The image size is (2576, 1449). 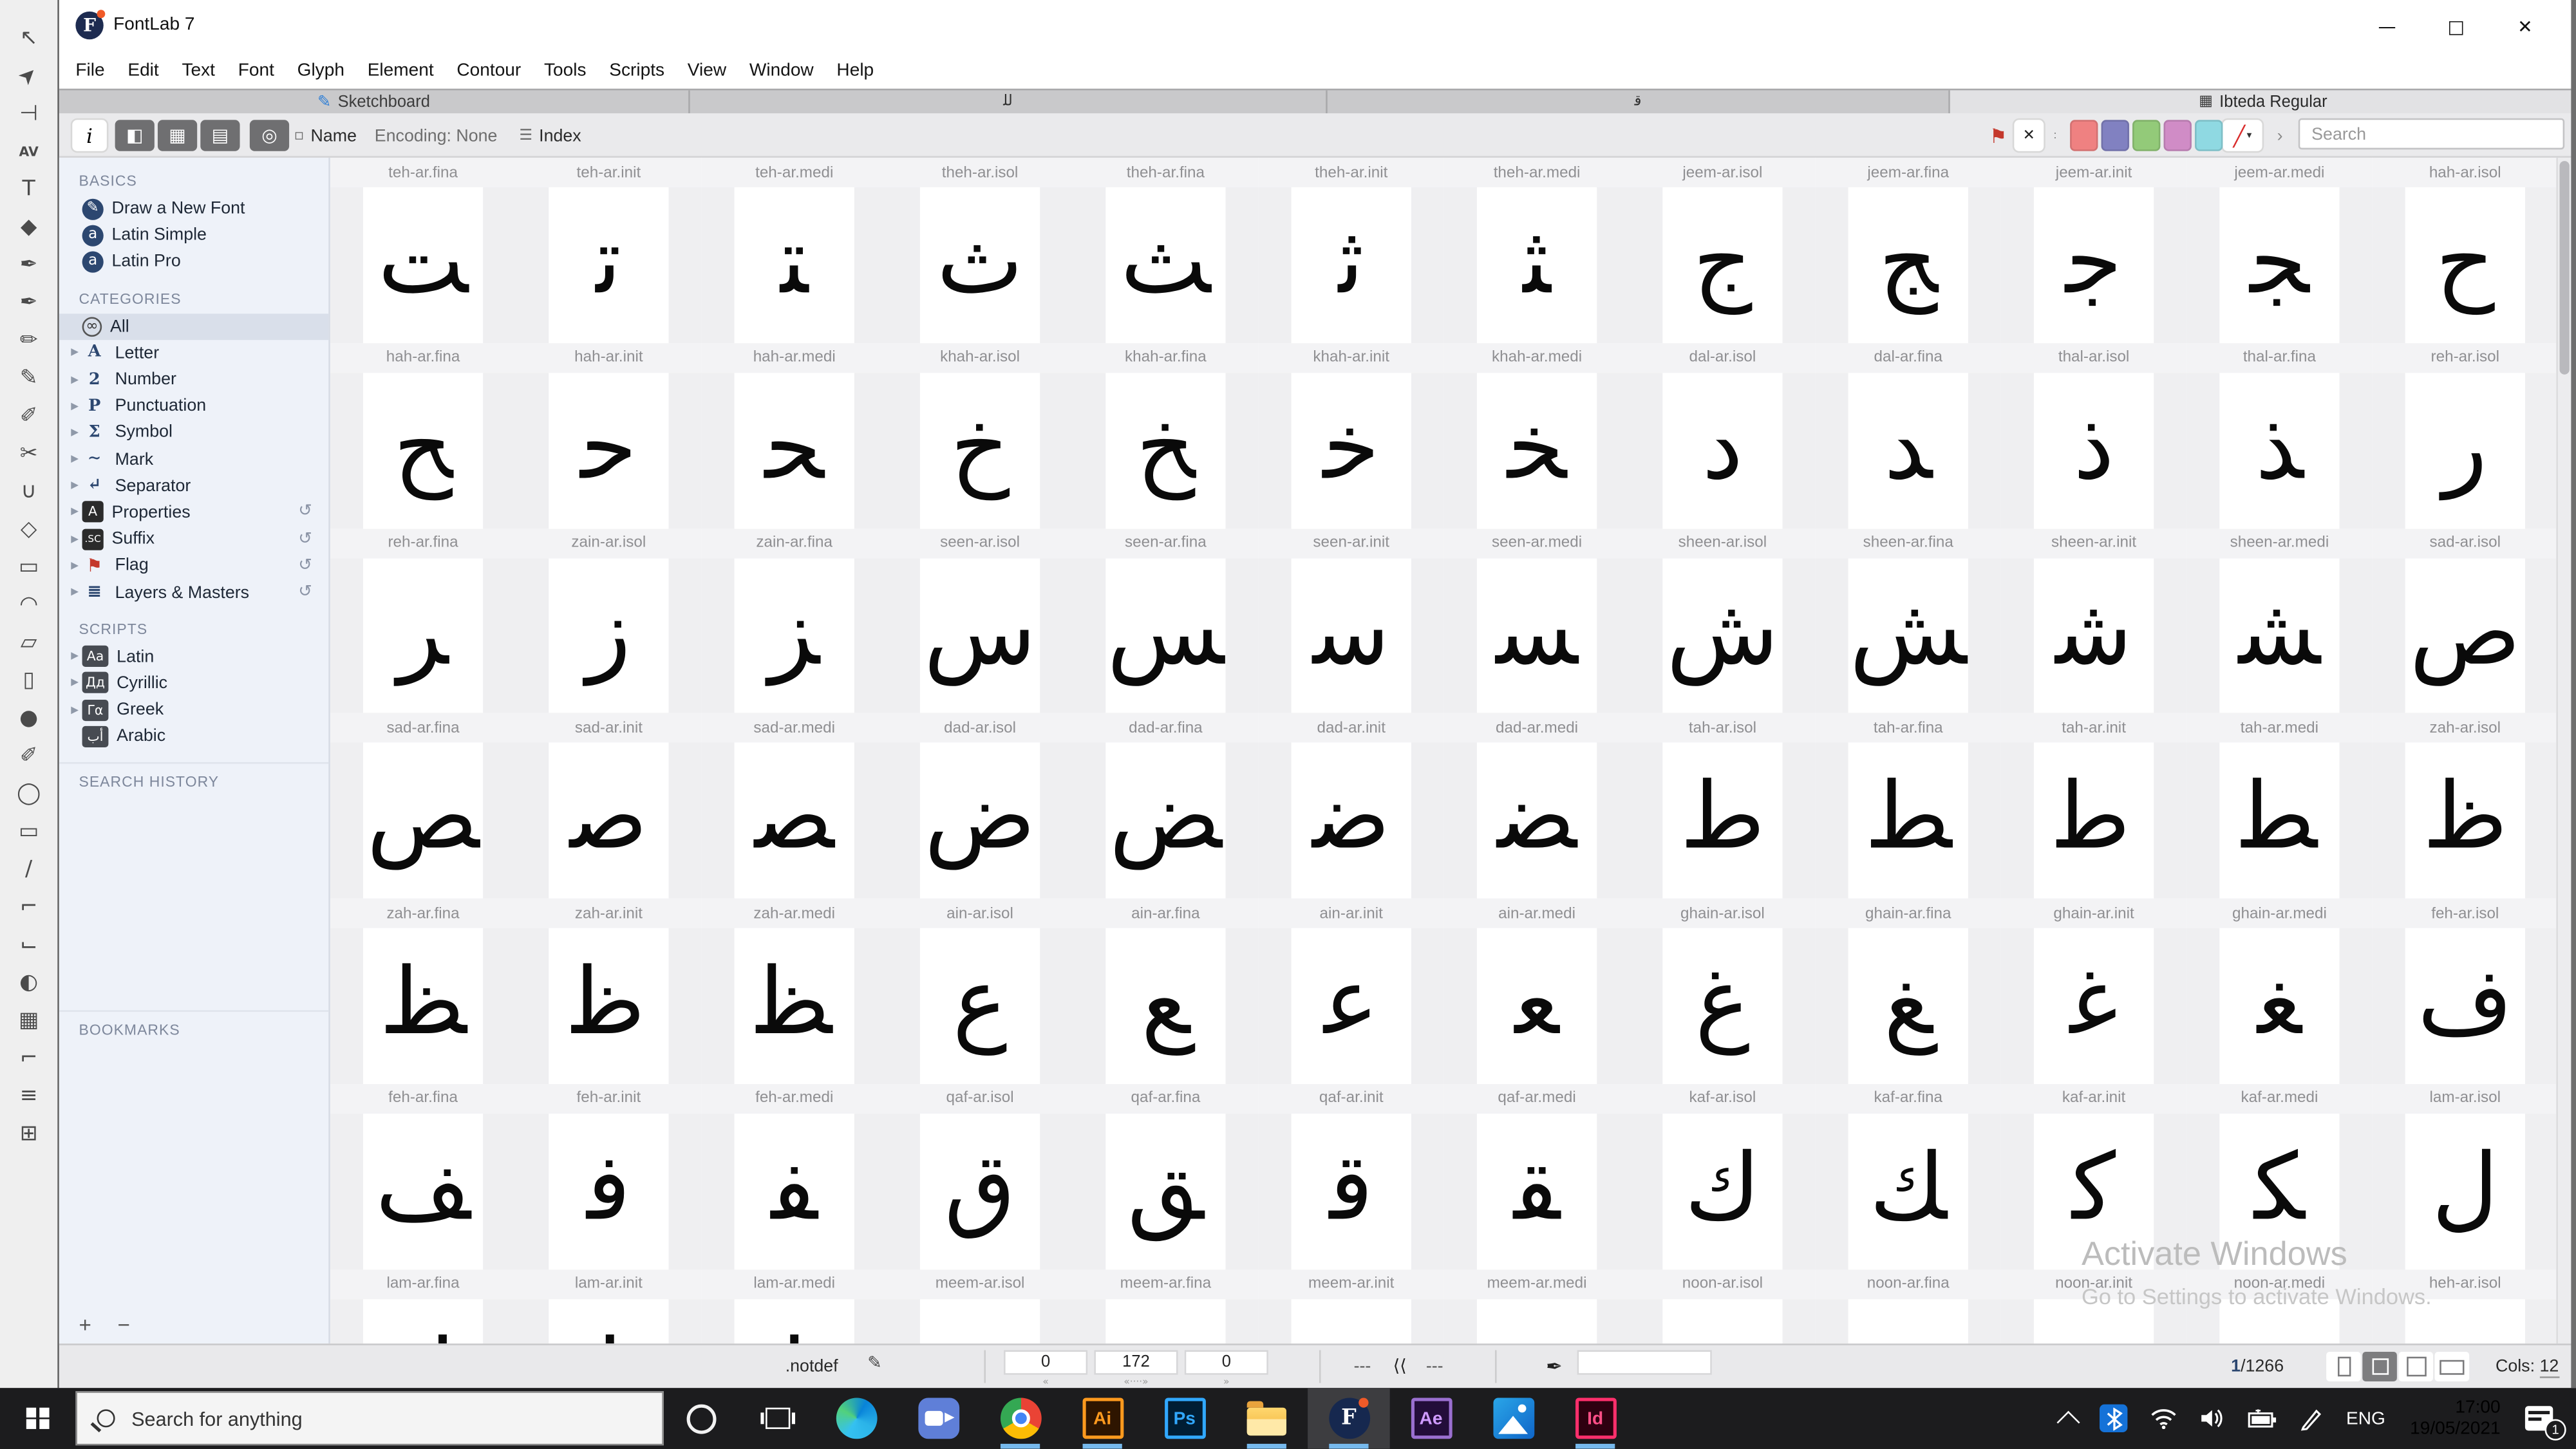 What do you see at coordinates (1723, 992) in the screenshot?
I see `glyph-cell-ghain-ar.isol: ghain-ar.isol ﻍ` at bounding box center [1723, 992].